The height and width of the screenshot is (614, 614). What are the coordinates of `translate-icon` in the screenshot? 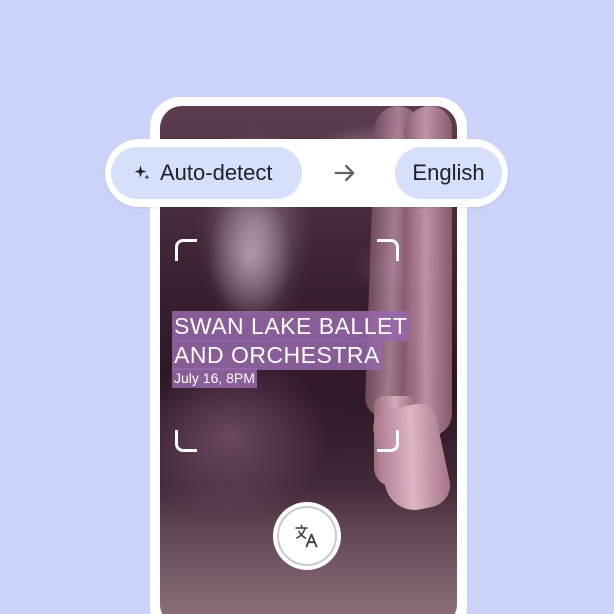 It's located at (306, 536).